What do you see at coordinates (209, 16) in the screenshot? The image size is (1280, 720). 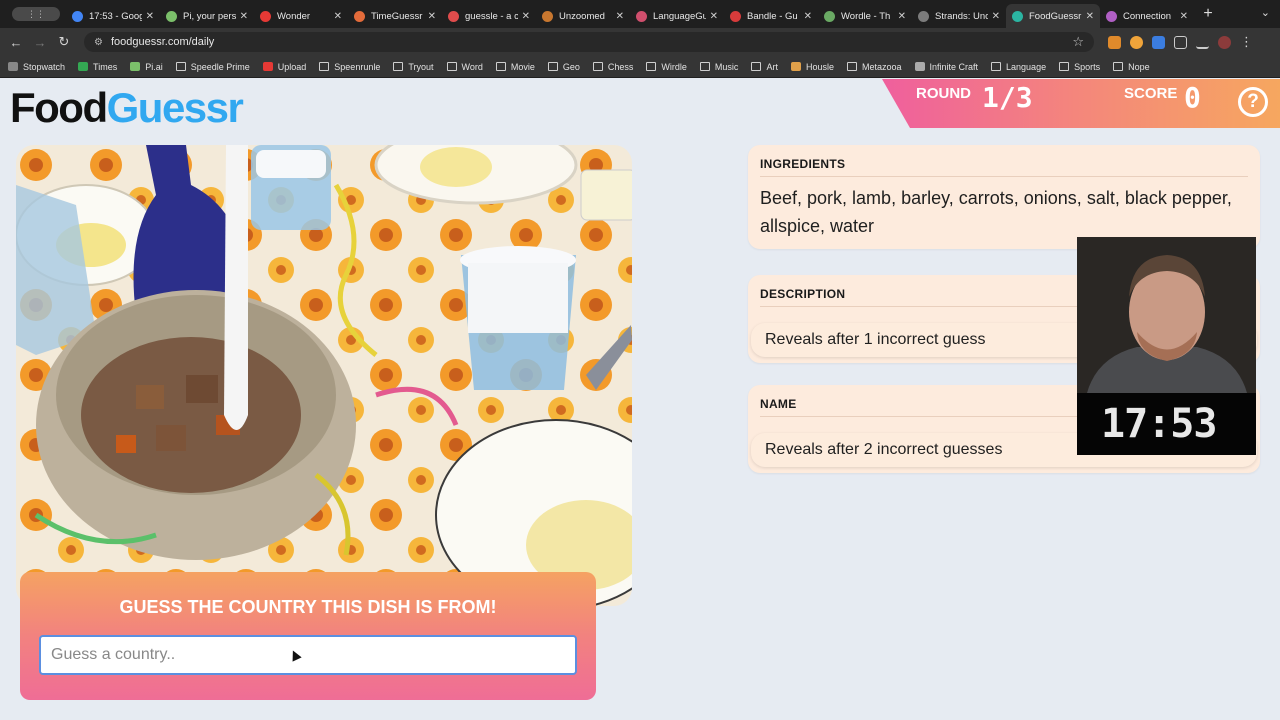 I see `tab-title: Pi, your pers` at bounding box center [209, 16].